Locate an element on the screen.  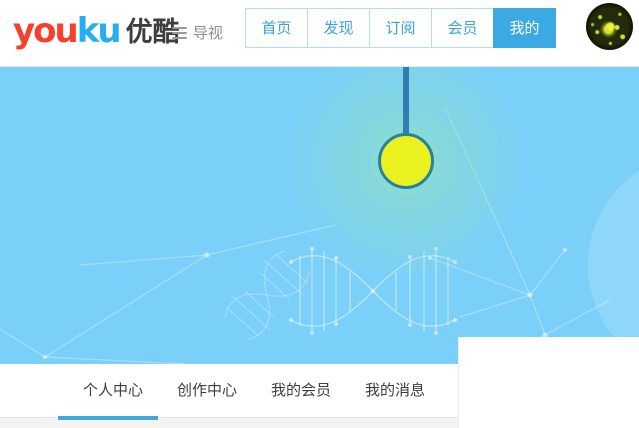
nav-tab-subscriptions: 订阅 is located at coordinates (400, 28).